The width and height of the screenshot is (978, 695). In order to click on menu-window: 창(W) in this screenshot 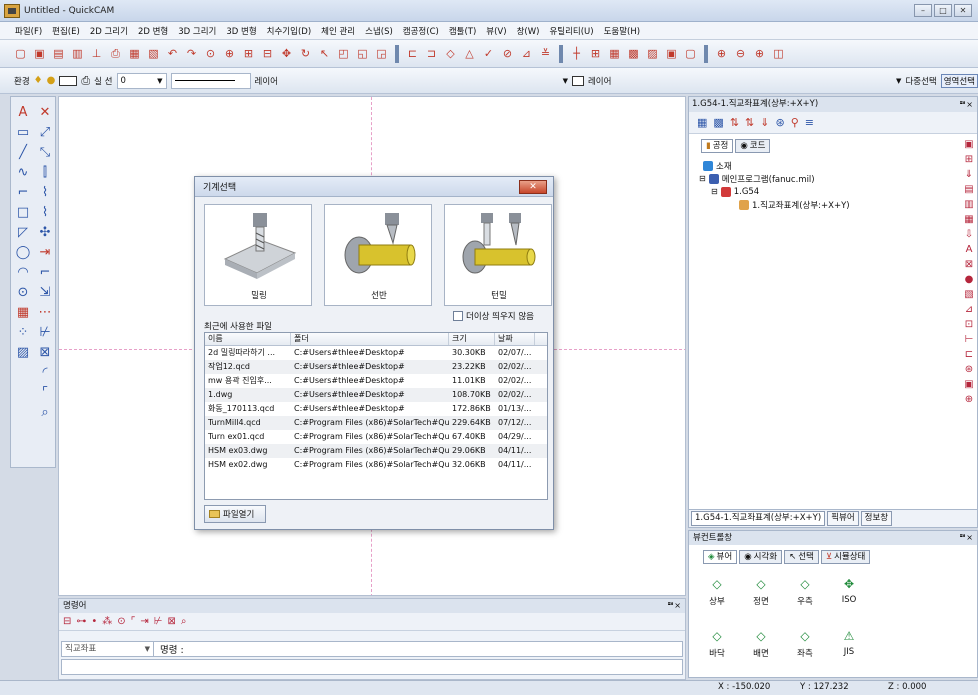, I will do `click(528, 31)`.